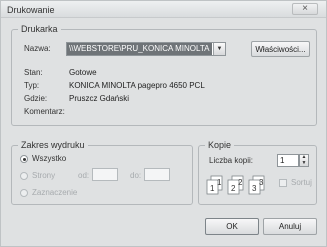 This screenshot has height=247, width=327. I want to click on location-value: Pruszcz Gdański, so click(99, 98).